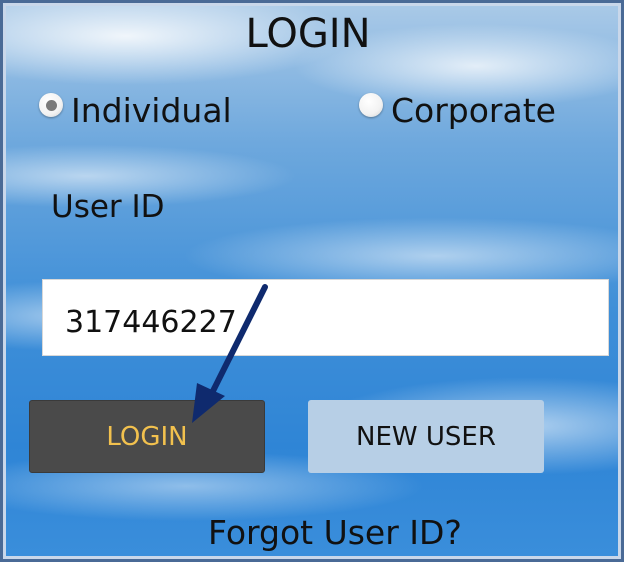 This screenshot has height=562, width=624. I want to click on page-title: LOGIN, so click(308, 34).